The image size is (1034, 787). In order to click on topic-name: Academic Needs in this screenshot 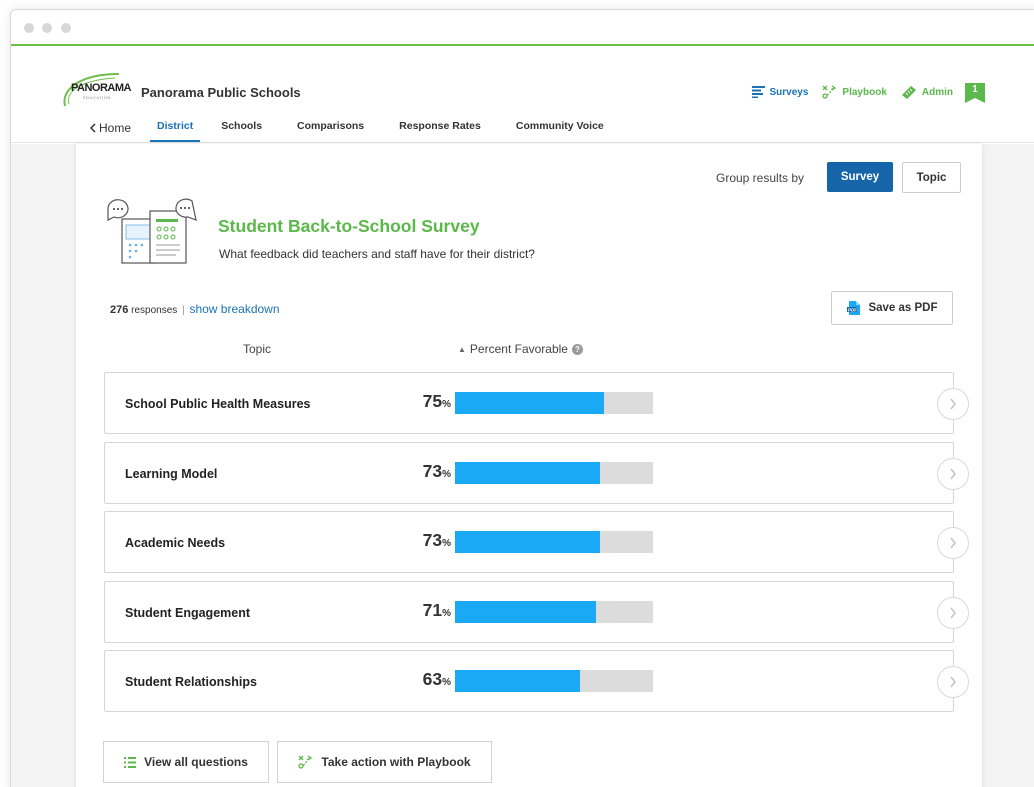, I will do `click(175, 543)`.